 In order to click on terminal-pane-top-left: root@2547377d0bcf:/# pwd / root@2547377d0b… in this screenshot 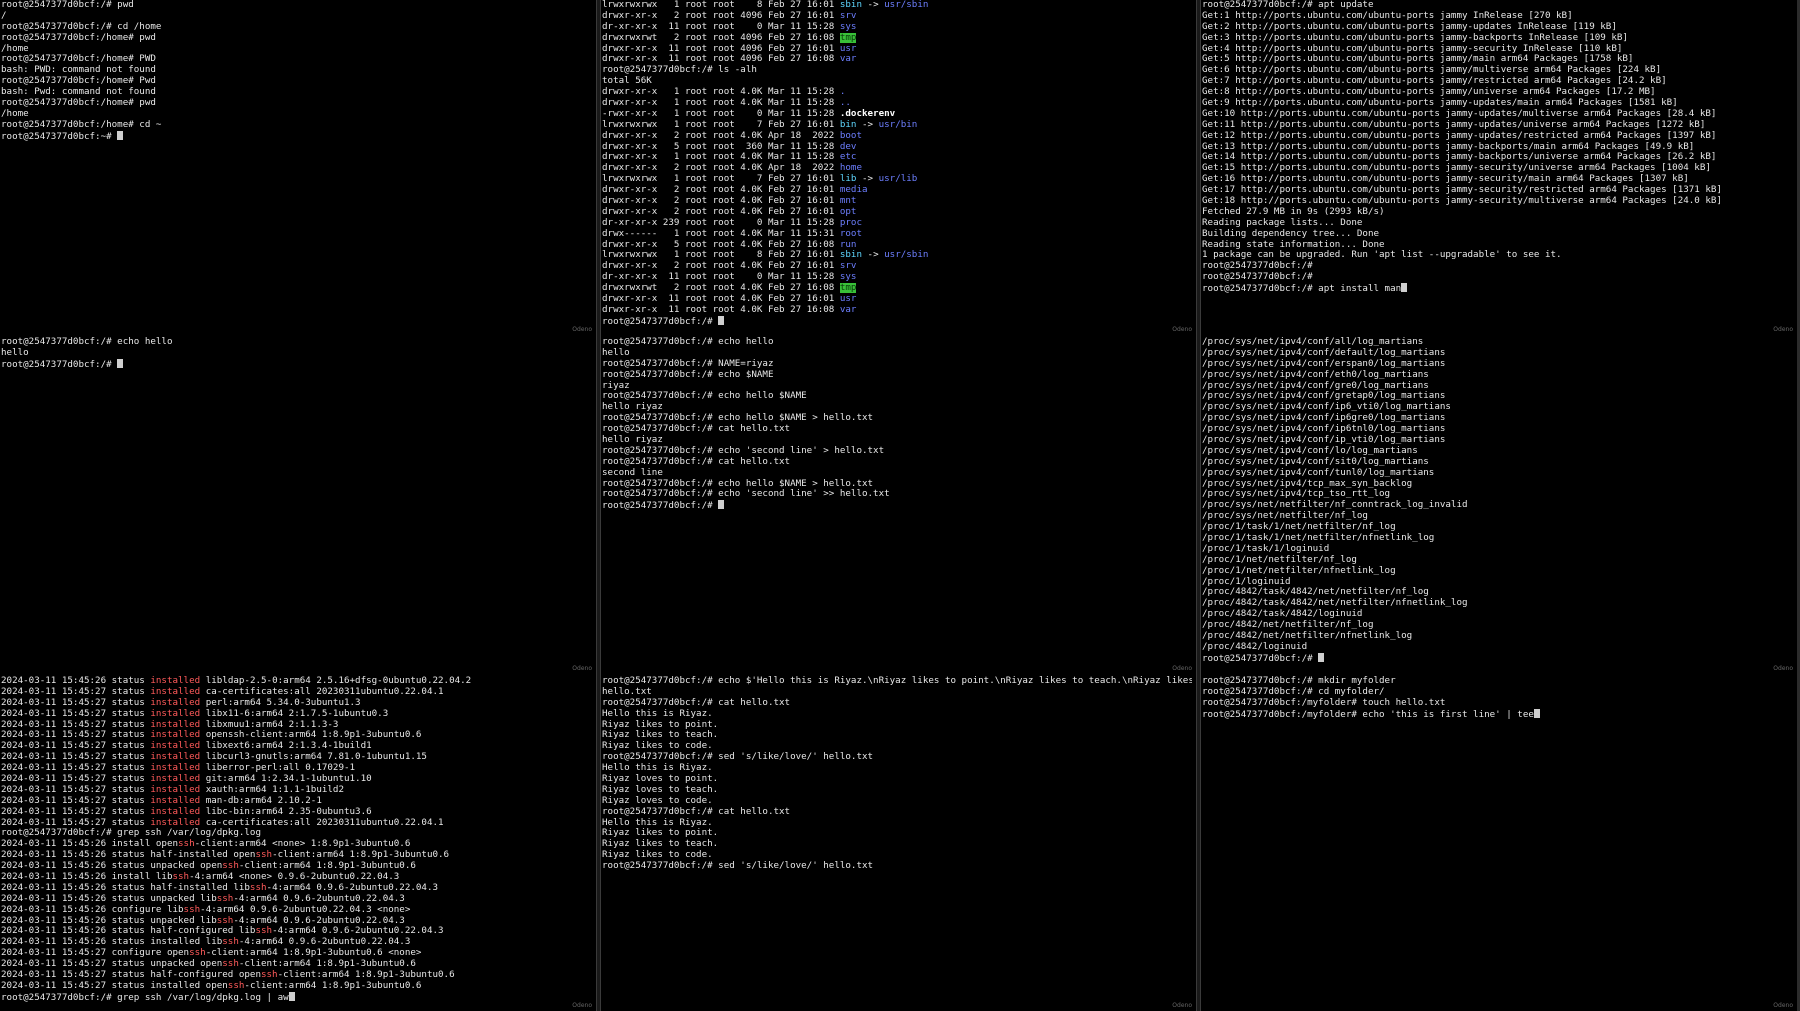, I will do `click(298, 167)`.